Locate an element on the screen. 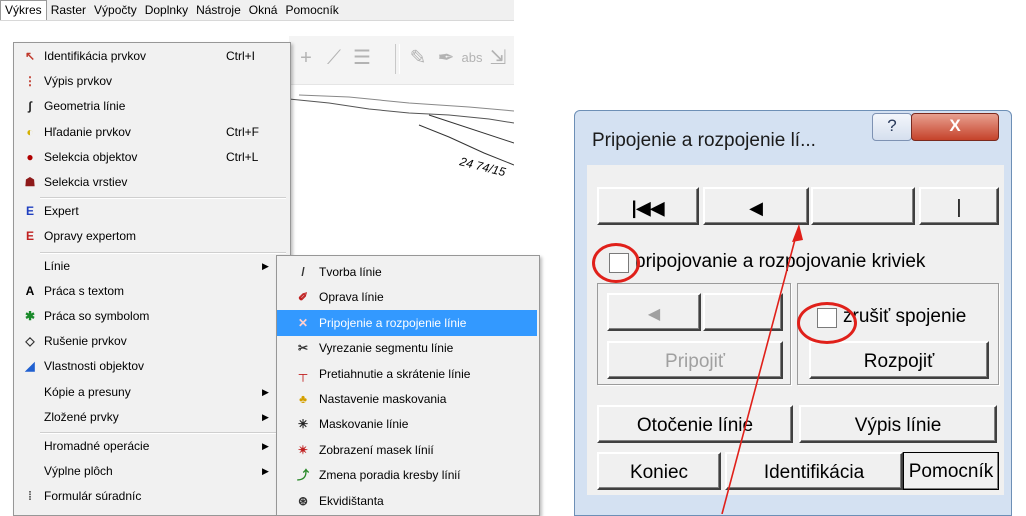  menu-item-label: Formulár súradníc is located at coordinates (93, 496).